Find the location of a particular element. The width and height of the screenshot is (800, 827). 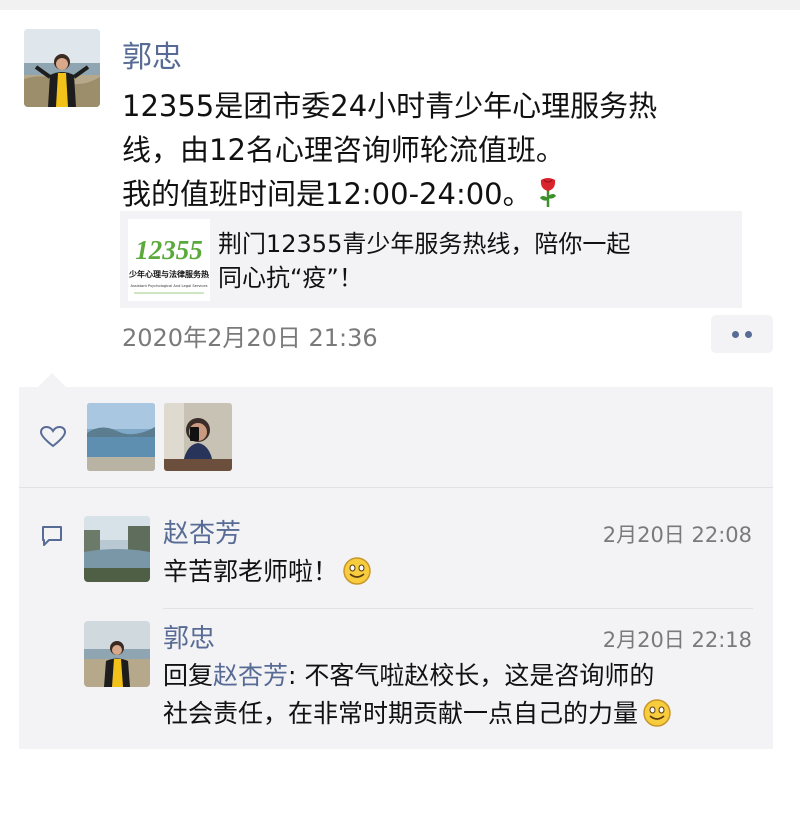

link-title-line-1: 荆门12355青少年服务热线，陪你一起 is located at coordinates (424, 244).